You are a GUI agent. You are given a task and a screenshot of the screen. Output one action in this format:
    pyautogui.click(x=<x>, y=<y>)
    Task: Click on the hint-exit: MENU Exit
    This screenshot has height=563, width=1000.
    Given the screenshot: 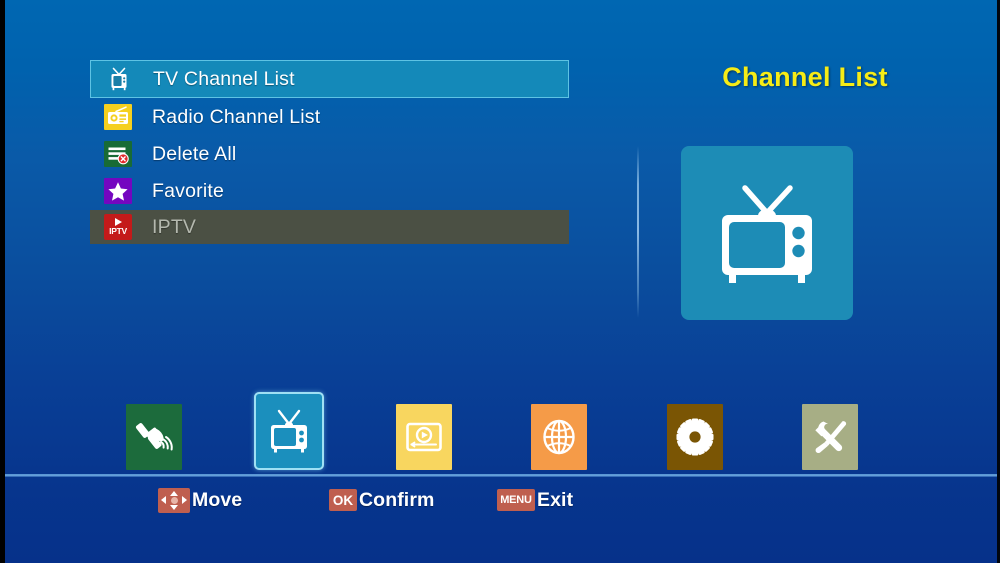 What is the action you would take?
    pyautogui.click(x=535, y=500)
    